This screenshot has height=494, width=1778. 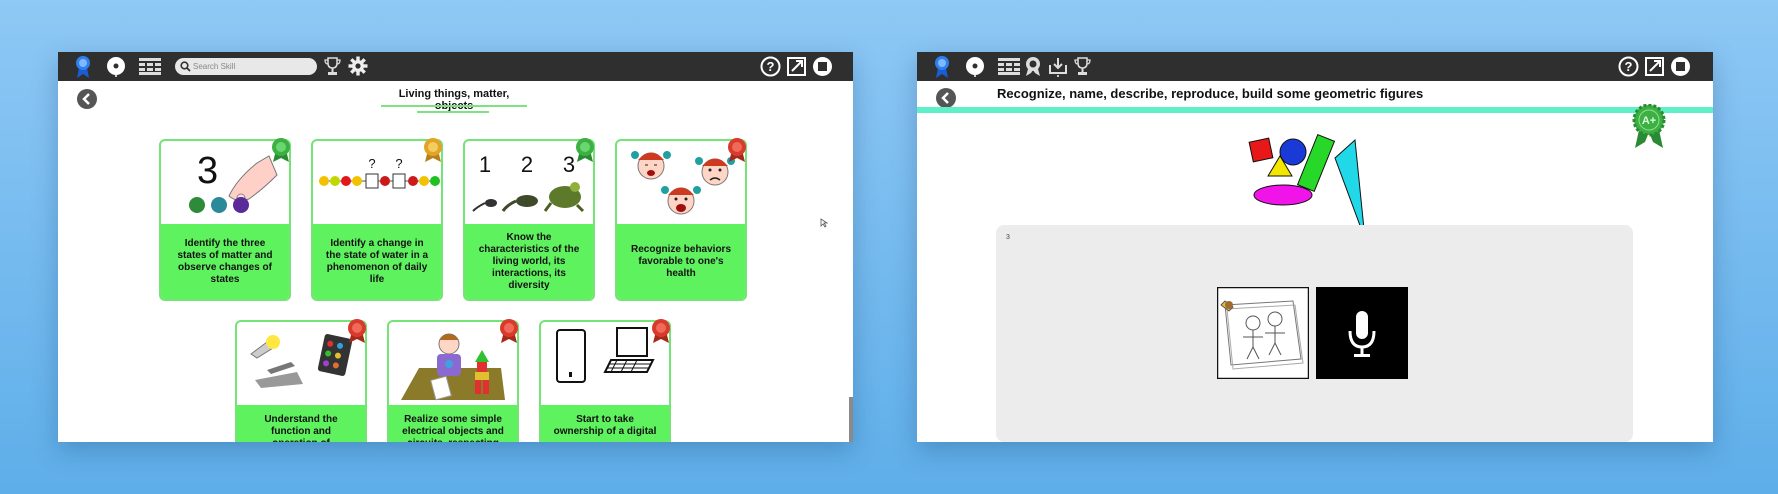 I want to click on grade-badge: A+, so click(x=1649, y=126).